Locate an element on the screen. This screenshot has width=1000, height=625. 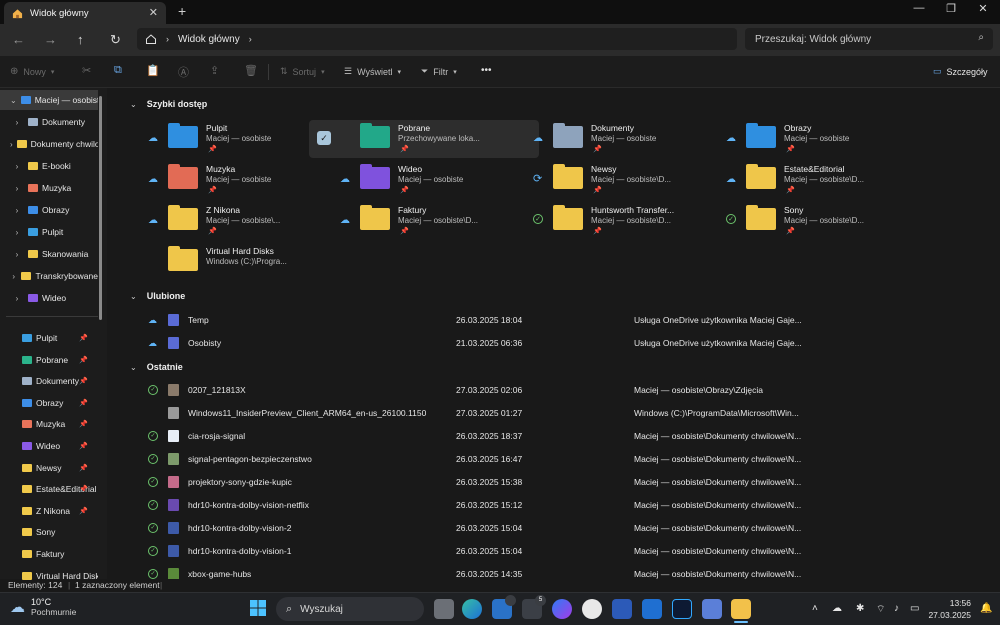
sidebar-pinned-item: Pulpit 📌 is located at coordinates (49, 338).